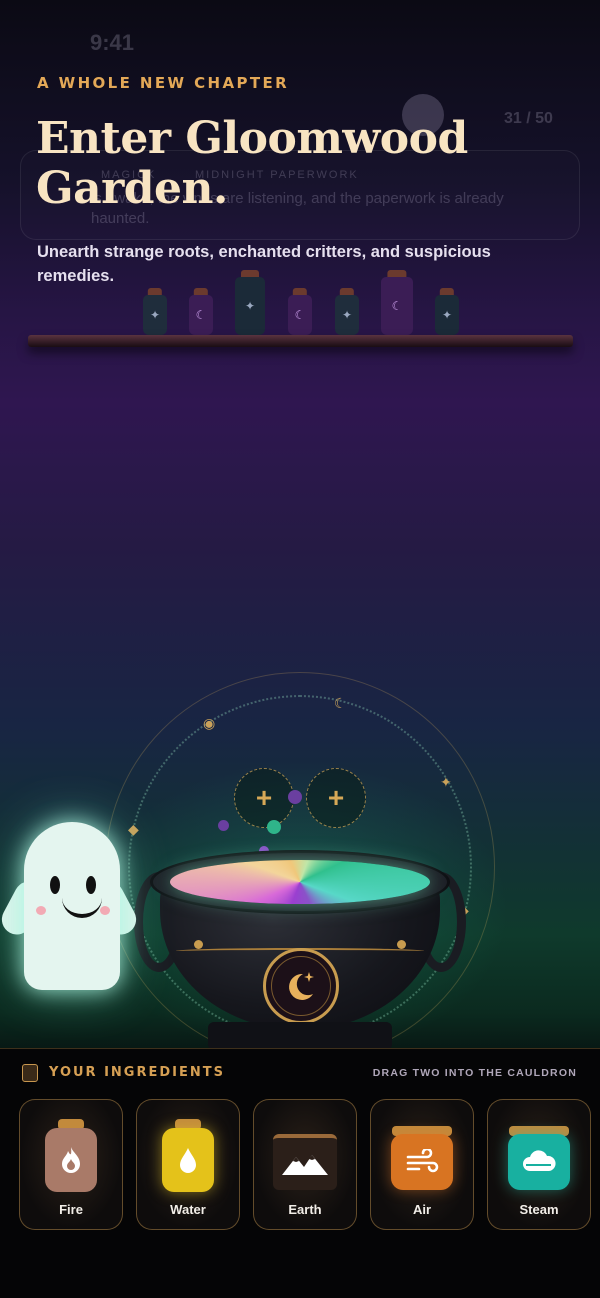 This screenshot has width=600, height=1298. I want to click on water-bottle, so click(188, 1159).